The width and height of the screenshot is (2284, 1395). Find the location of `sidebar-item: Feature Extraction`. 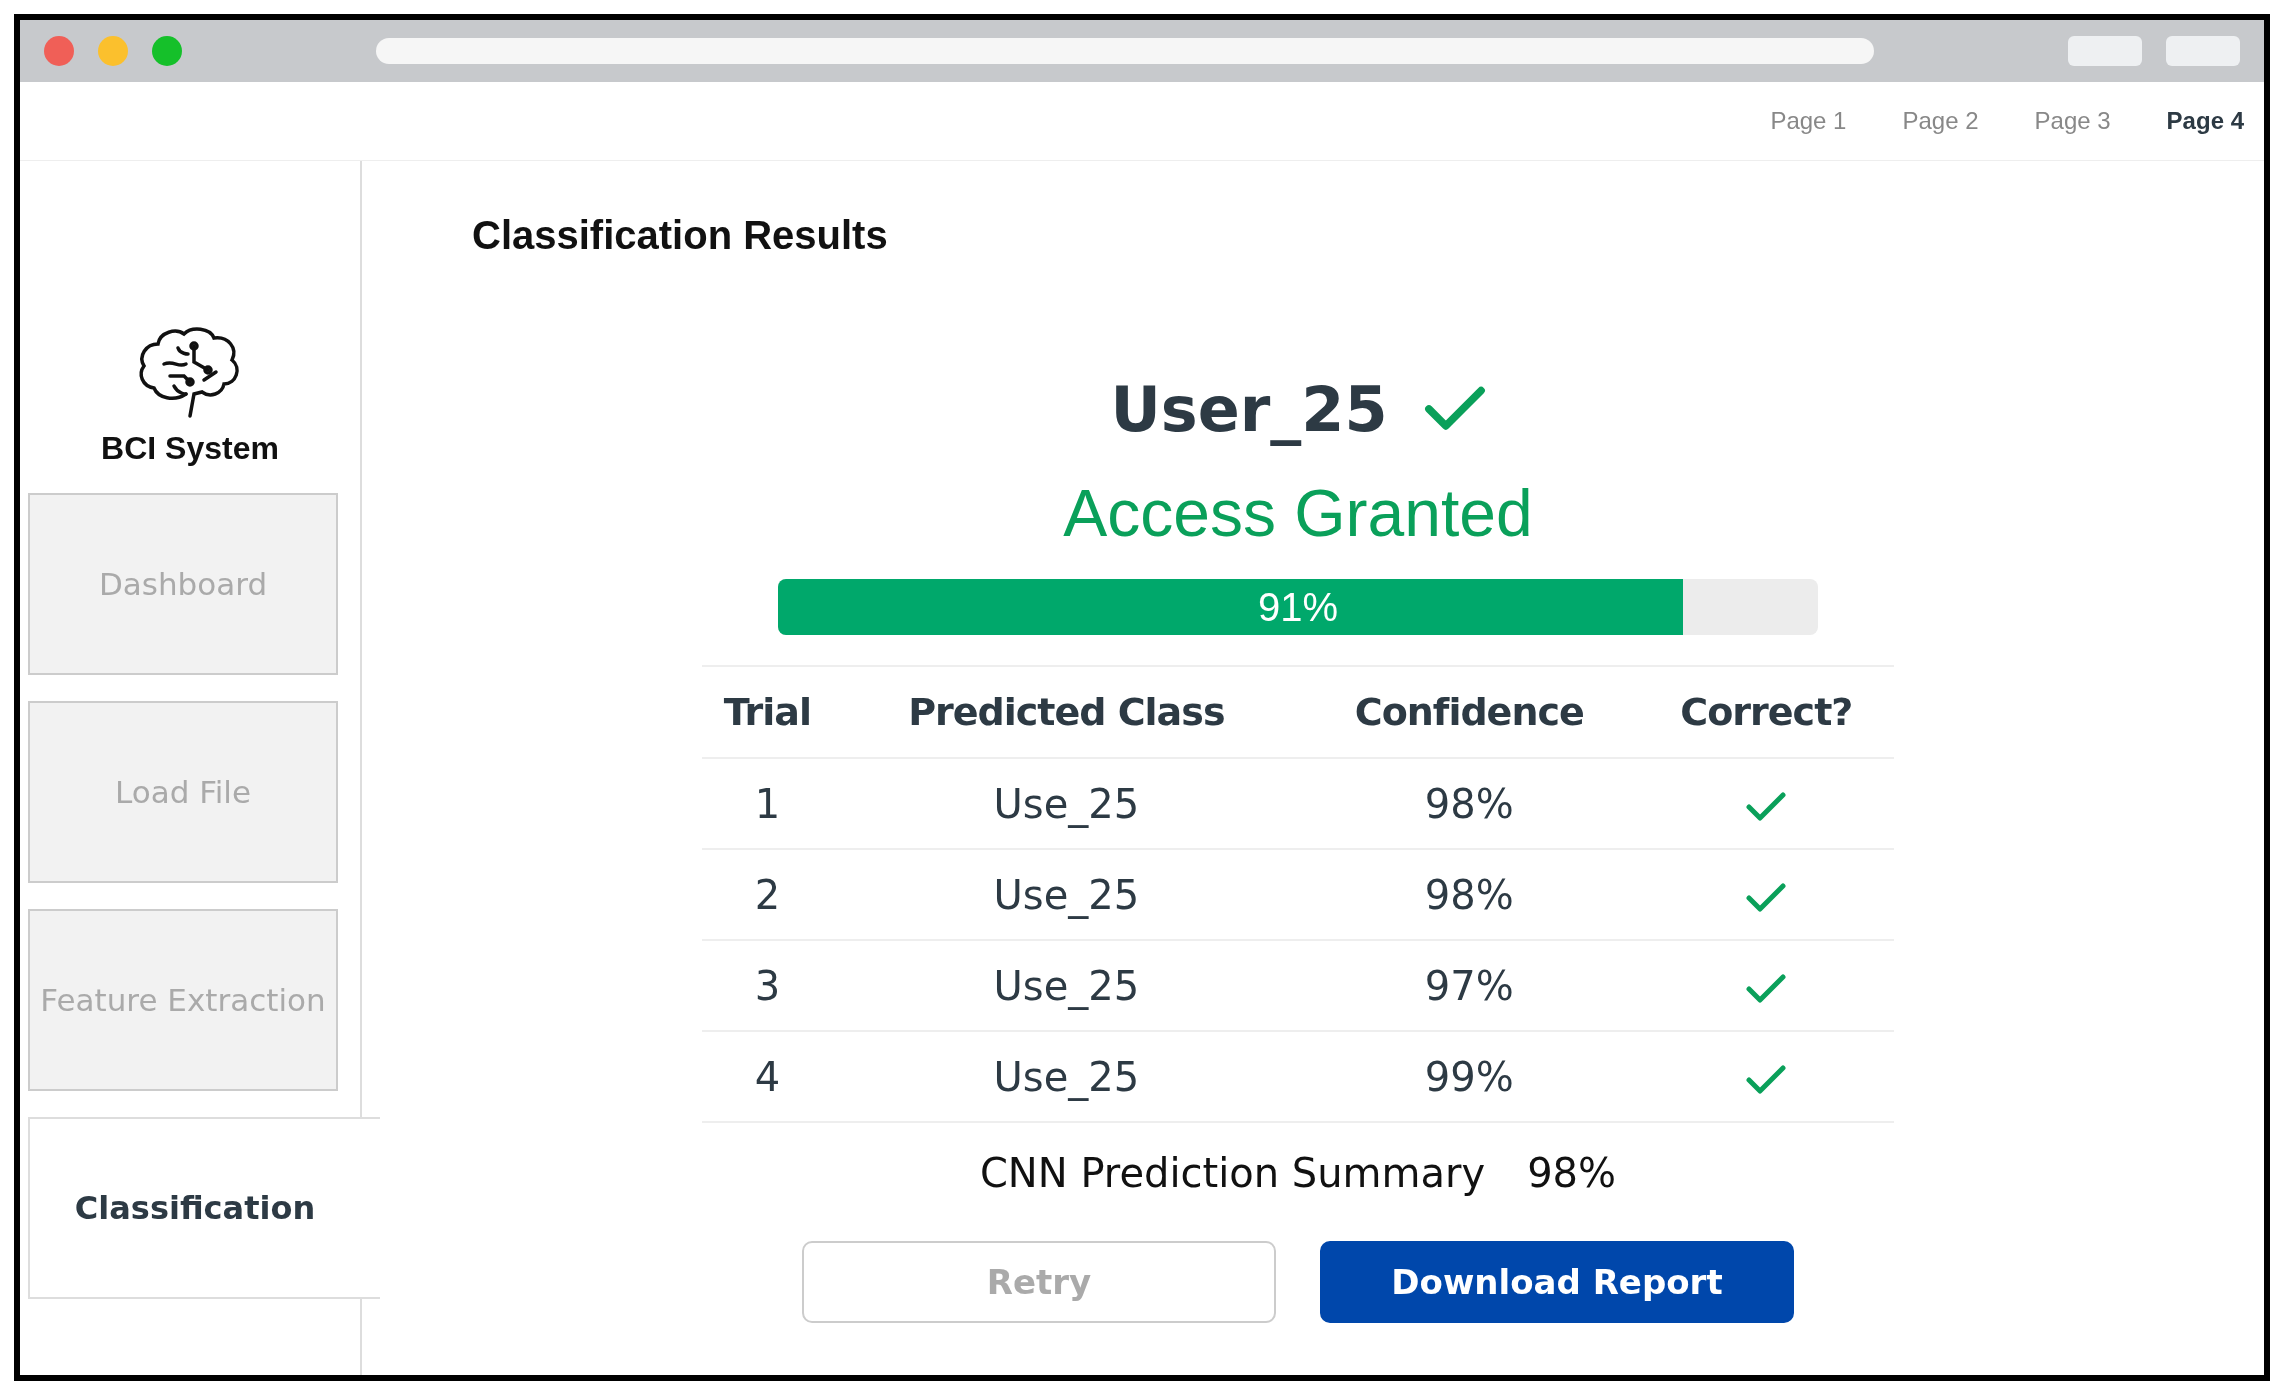

sidebar-item: Feature Extraction is located at coordinates (183, 1000).